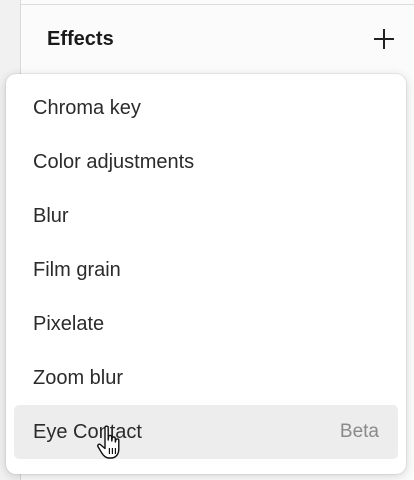 The image size is (414, 480). I want to click on plus-icon, so click(384, 39).